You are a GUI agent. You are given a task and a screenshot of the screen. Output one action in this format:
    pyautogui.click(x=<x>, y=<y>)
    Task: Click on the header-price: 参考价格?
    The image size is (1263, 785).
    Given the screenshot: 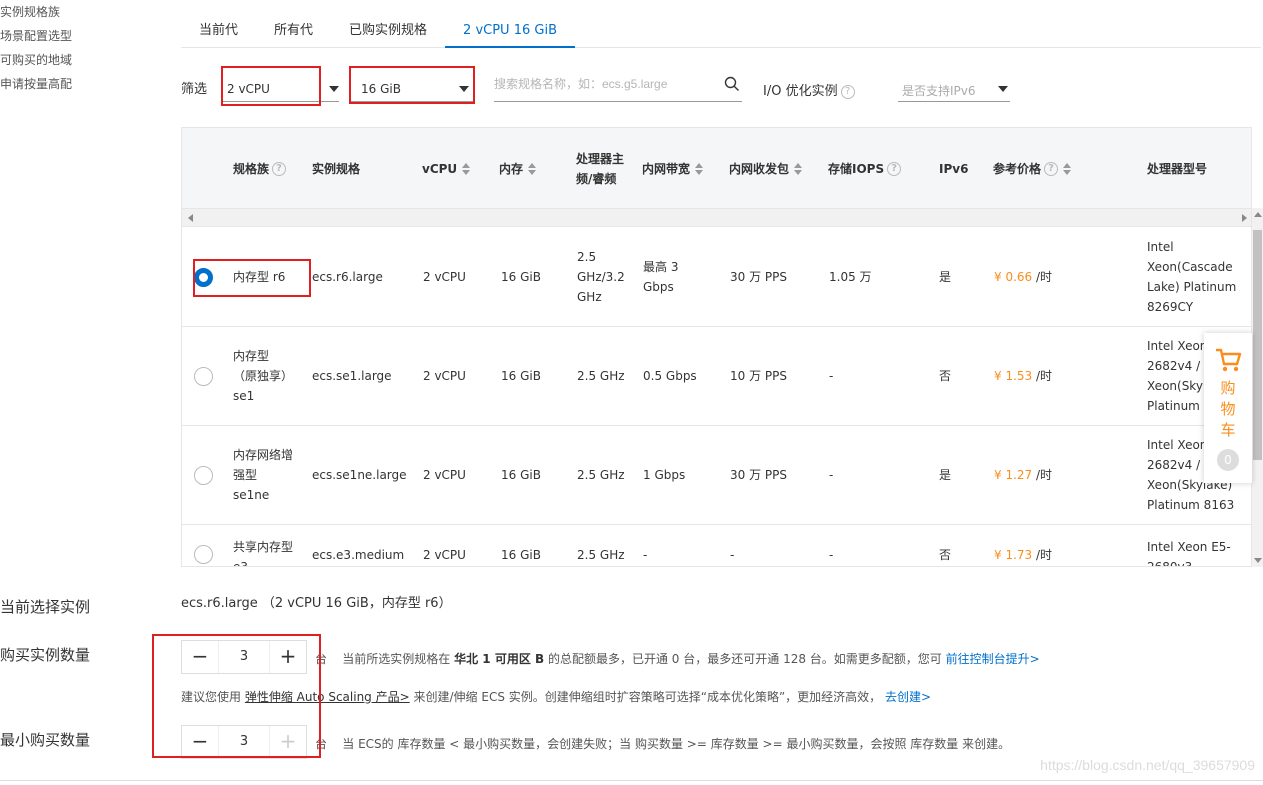 What is the action you would take?
    pyautogui.click(x=1032, y=168)
    